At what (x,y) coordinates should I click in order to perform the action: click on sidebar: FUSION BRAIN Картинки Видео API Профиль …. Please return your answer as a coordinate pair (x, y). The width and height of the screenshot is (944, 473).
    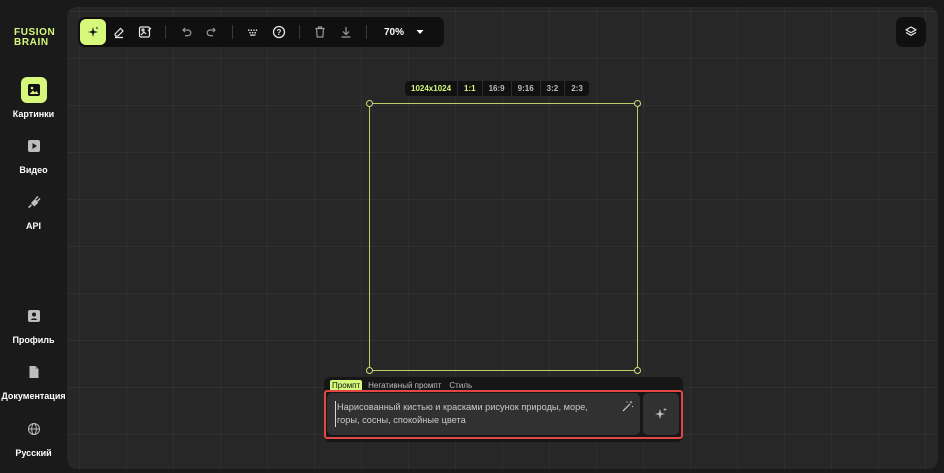
    Looking at the image, I should click on (33, 236).